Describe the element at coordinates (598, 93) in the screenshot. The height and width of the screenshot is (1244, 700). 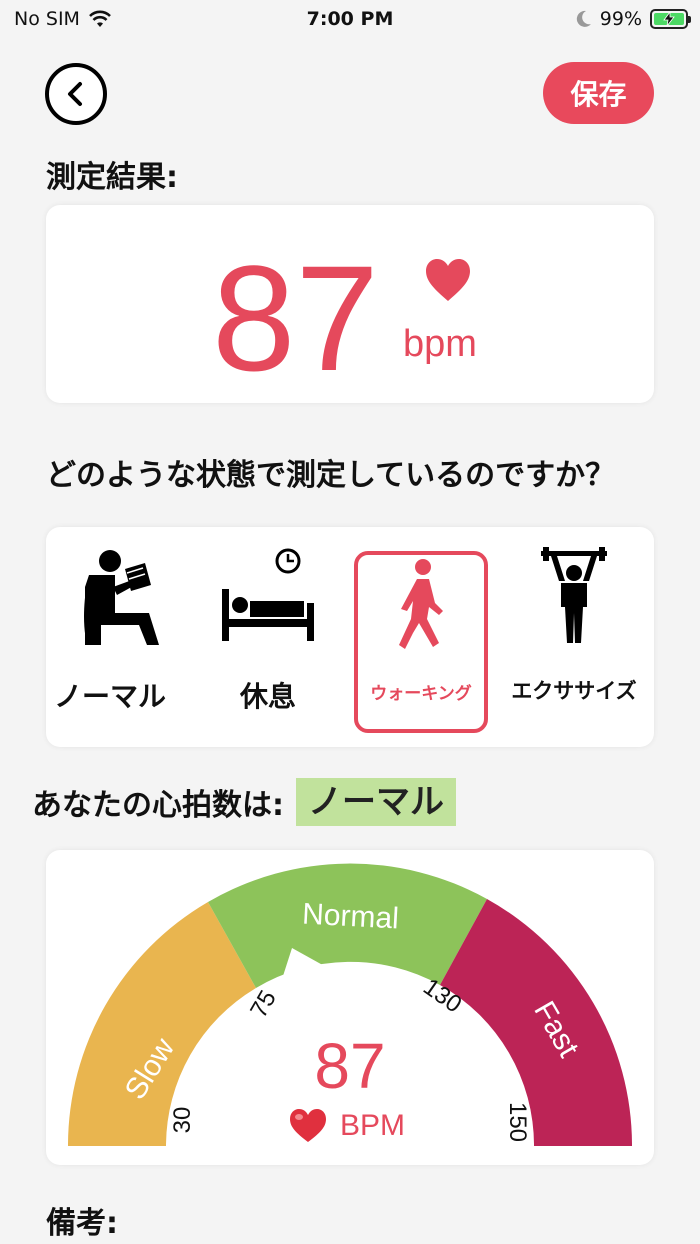
I see `save-button: 保存` at that location.